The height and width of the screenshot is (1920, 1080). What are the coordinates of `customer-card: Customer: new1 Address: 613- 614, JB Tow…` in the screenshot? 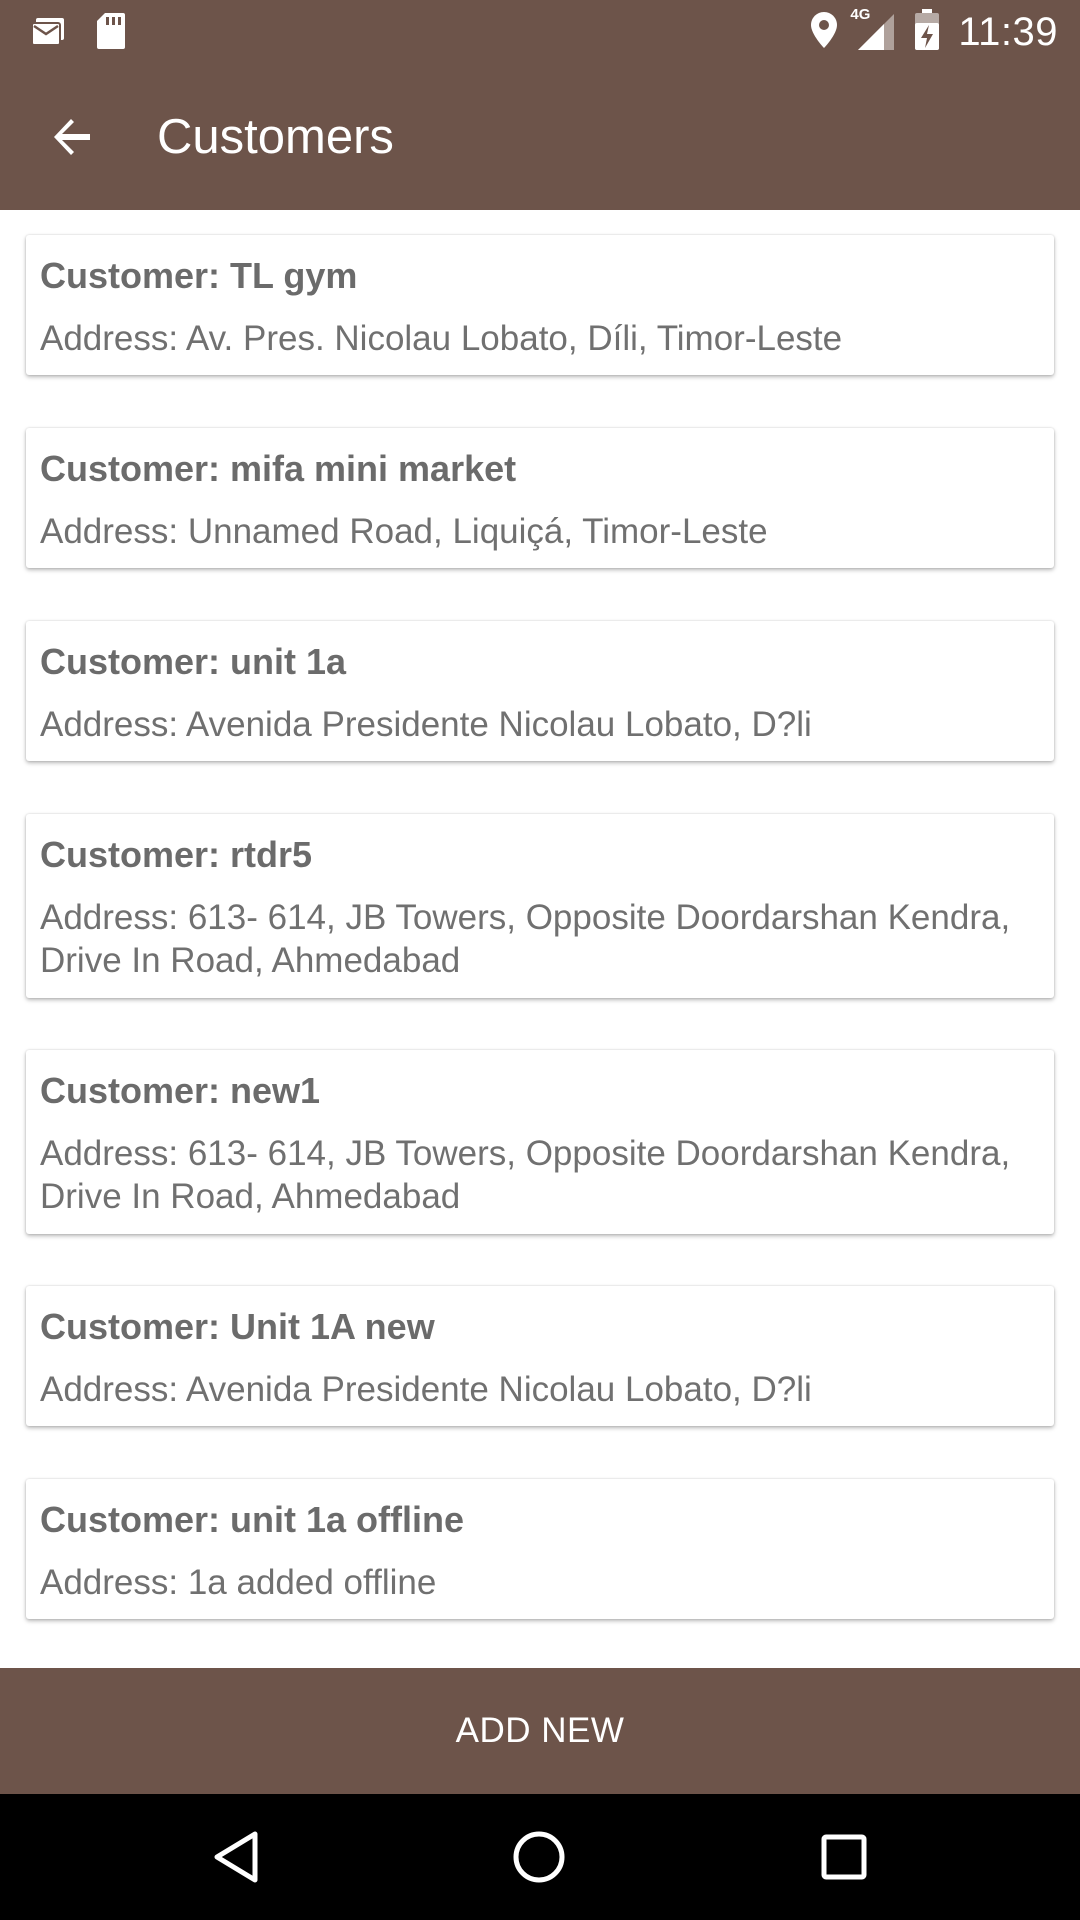 It's located at (540, 1142).